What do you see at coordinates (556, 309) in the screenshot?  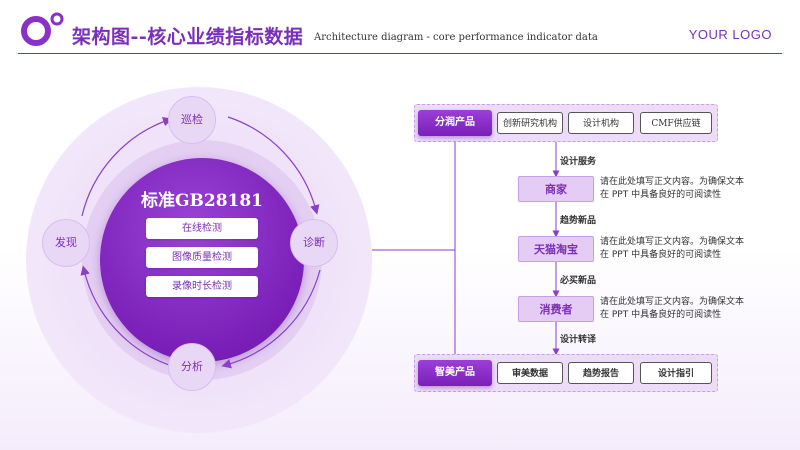 I see `step-consumer: 消费者` at bounding box center [556, 309].